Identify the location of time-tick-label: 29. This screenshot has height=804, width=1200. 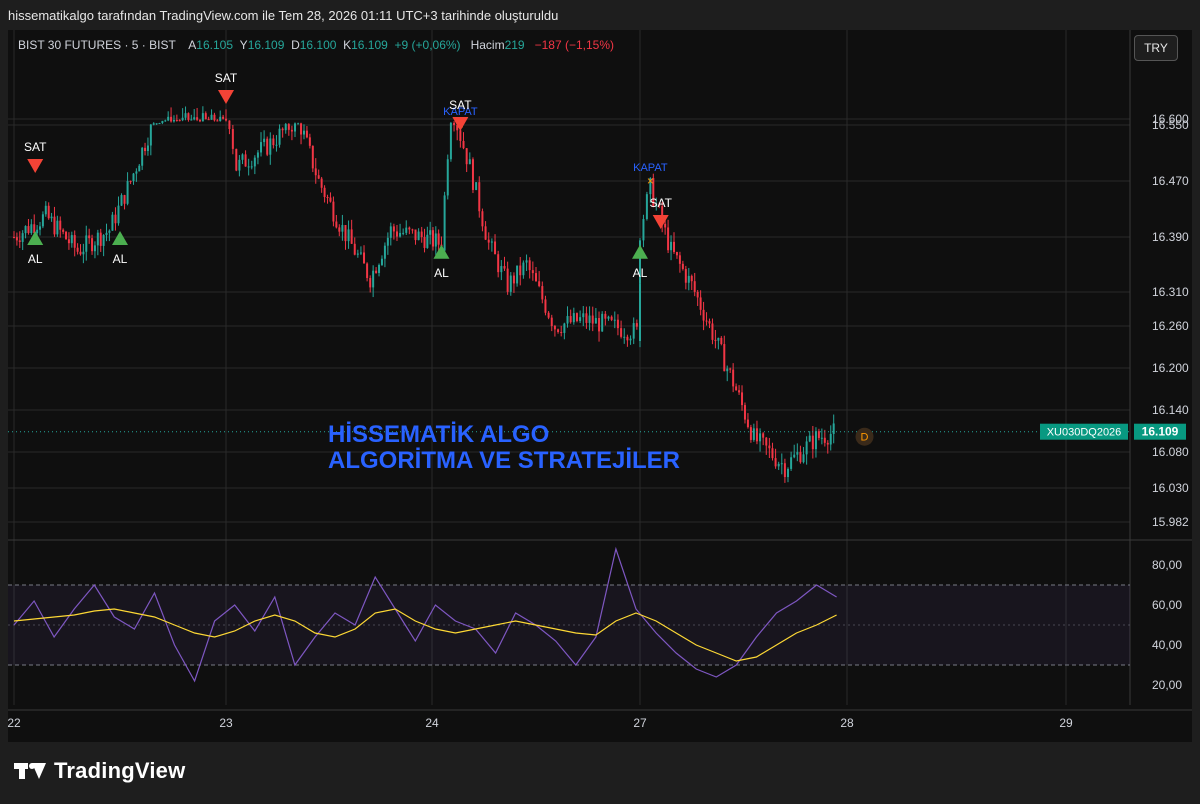
(1066, 723).